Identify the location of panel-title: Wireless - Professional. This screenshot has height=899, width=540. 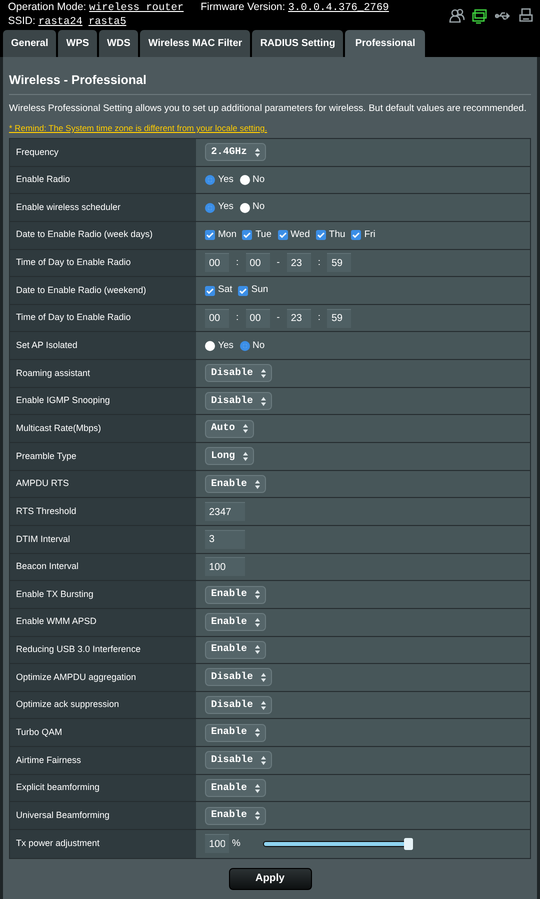
(78, 80).